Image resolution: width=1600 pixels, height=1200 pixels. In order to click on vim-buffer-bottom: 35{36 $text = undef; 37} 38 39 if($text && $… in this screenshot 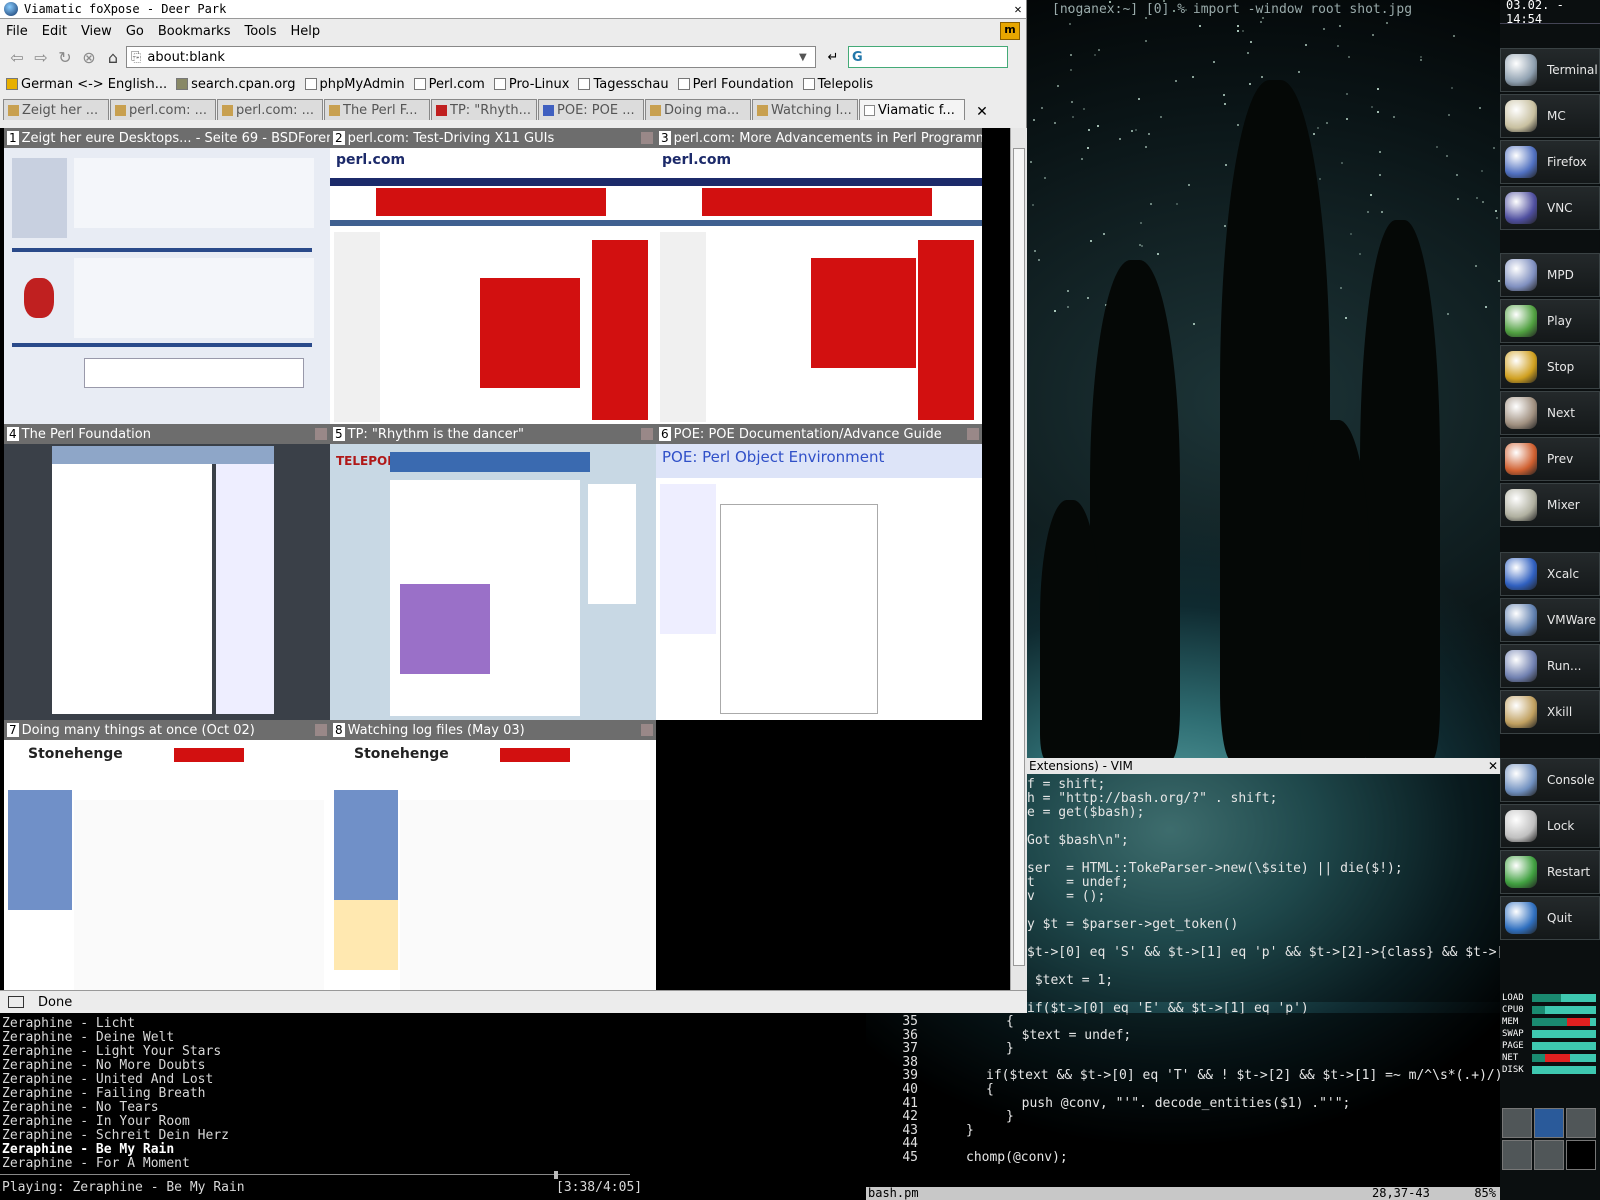, I will do `click(1184, 1100)`.